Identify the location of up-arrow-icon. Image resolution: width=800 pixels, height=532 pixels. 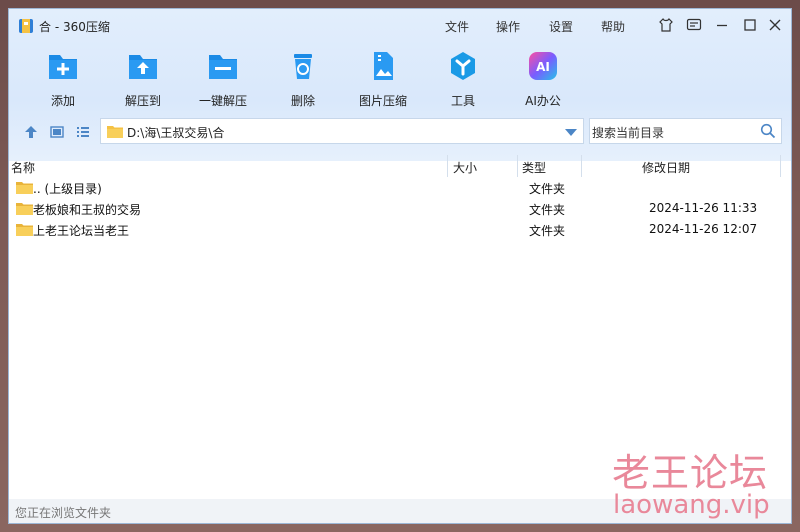
(31, 132).